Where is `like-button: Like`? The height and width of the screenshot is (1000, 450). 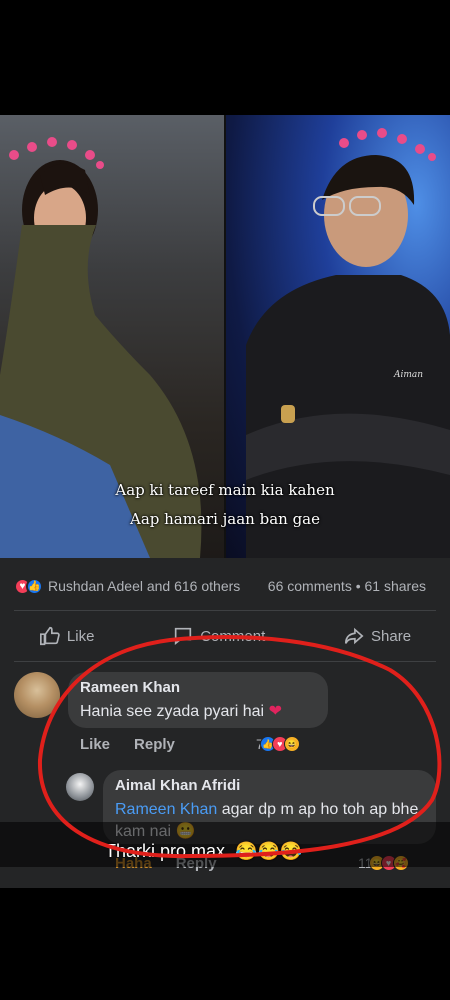
like-button: Like is located at coordinates (67, 636).